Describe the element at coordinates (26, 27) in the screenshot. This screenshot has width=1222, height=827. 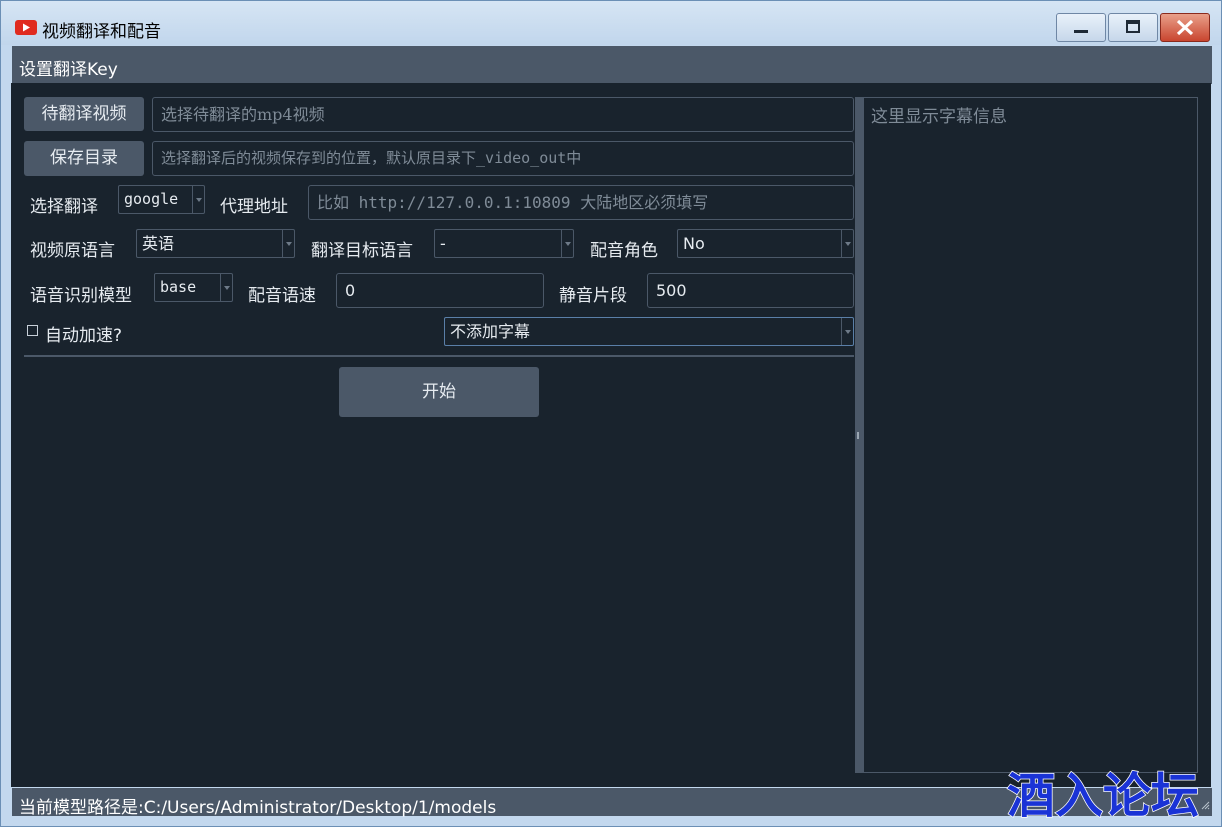
I see `video-play-icon` at that location.